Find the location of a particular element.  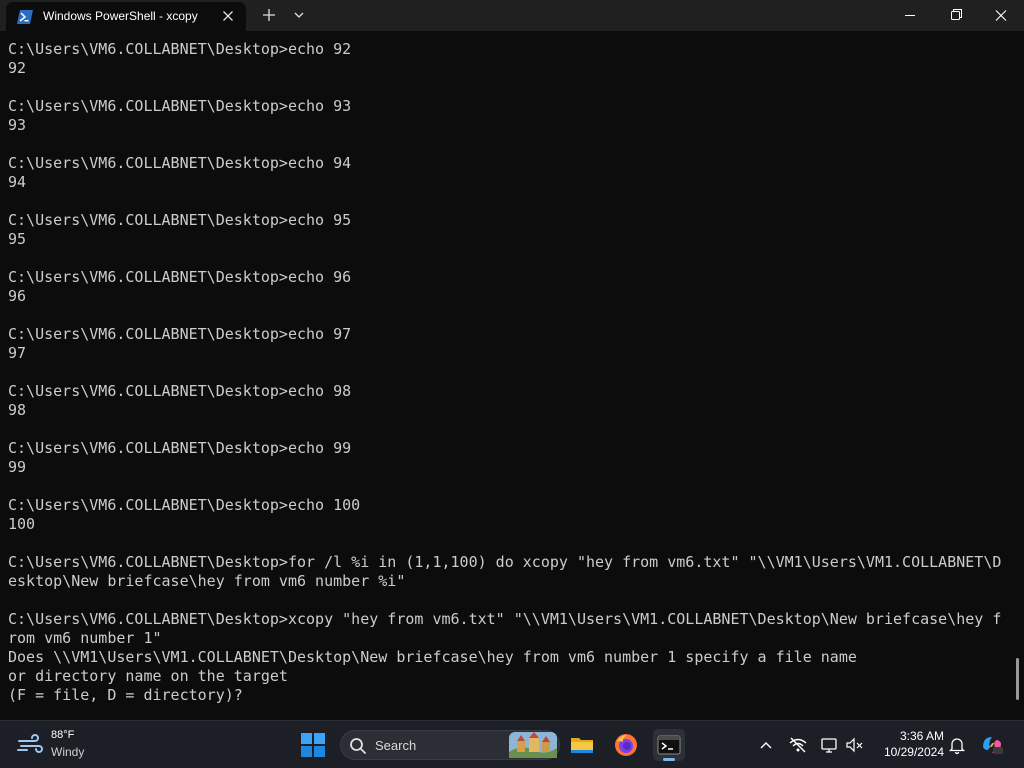

copilot-icon is located at coordinates (992, 745).